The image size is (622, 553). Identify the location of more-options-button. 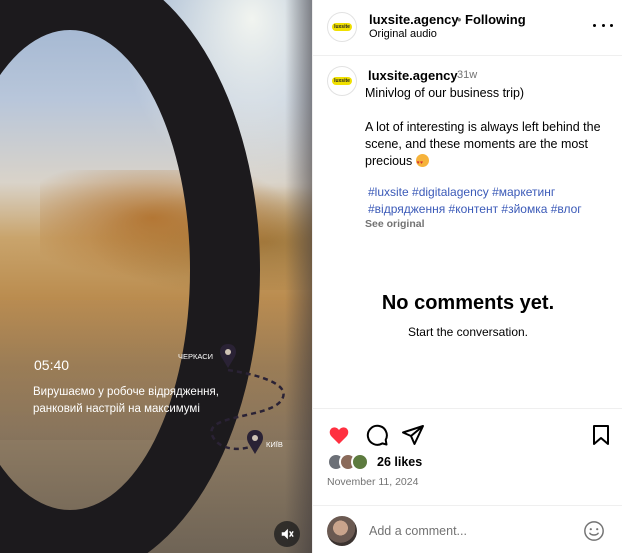
(603, 25).